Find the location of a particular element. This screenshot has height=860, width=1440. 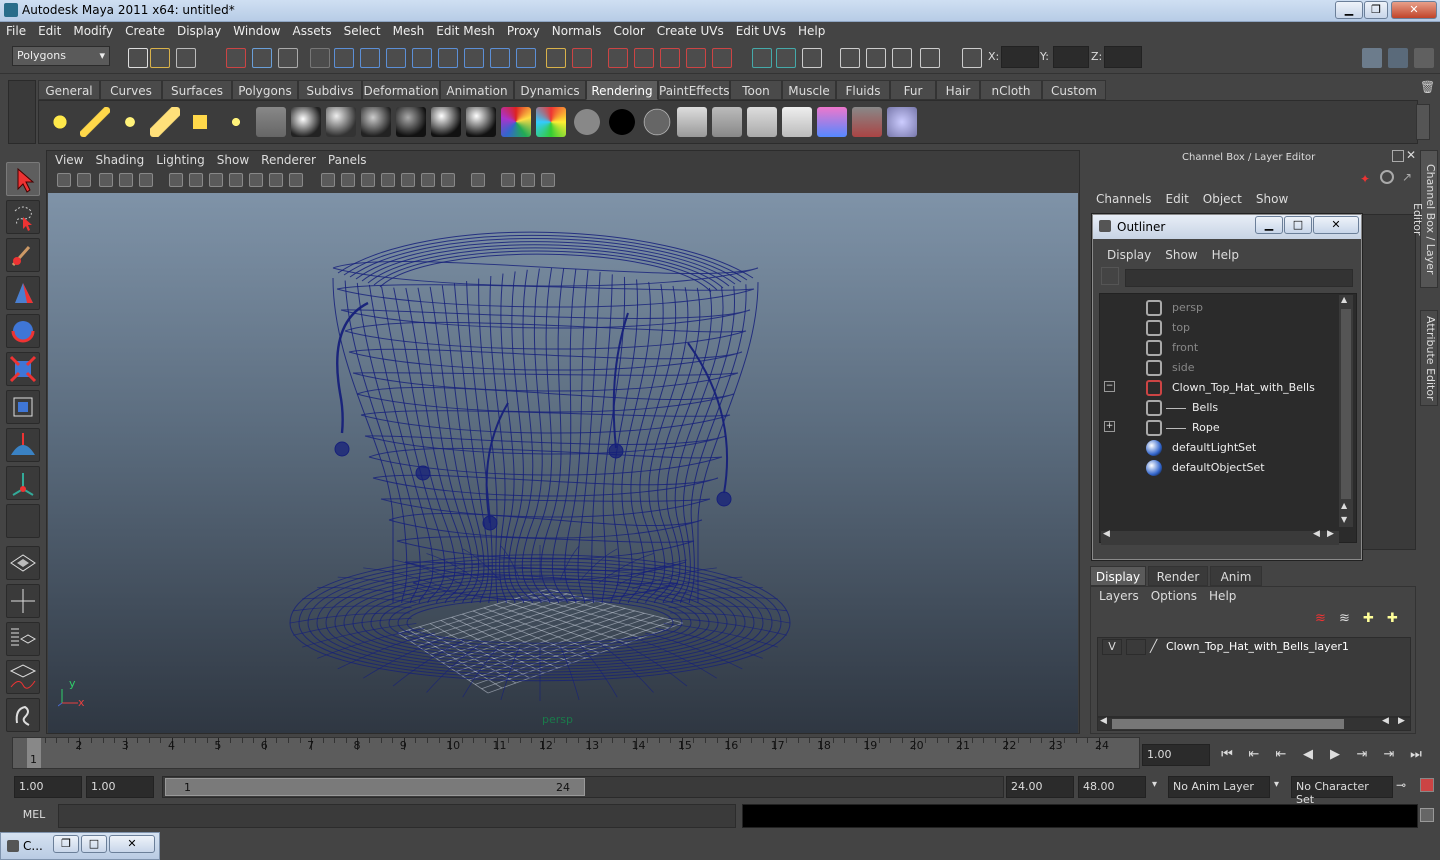

outliner-menu-help: Help is located at coordinates (1225, 255).